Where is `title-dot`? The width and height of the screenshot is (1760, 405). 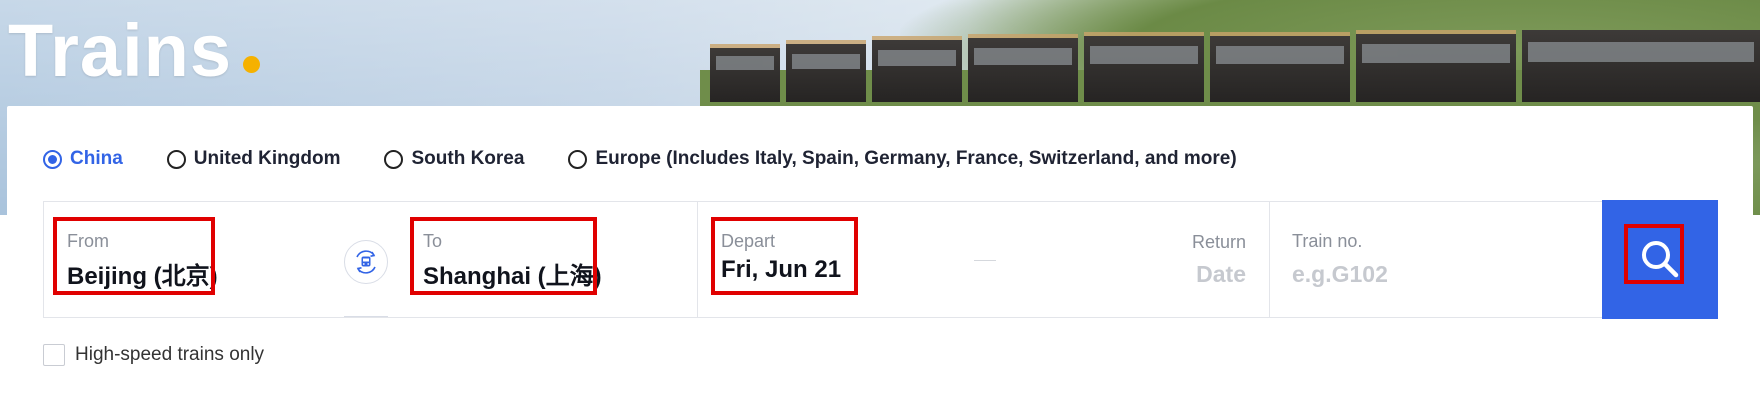 title-dot is located at coordinates (251, 64).